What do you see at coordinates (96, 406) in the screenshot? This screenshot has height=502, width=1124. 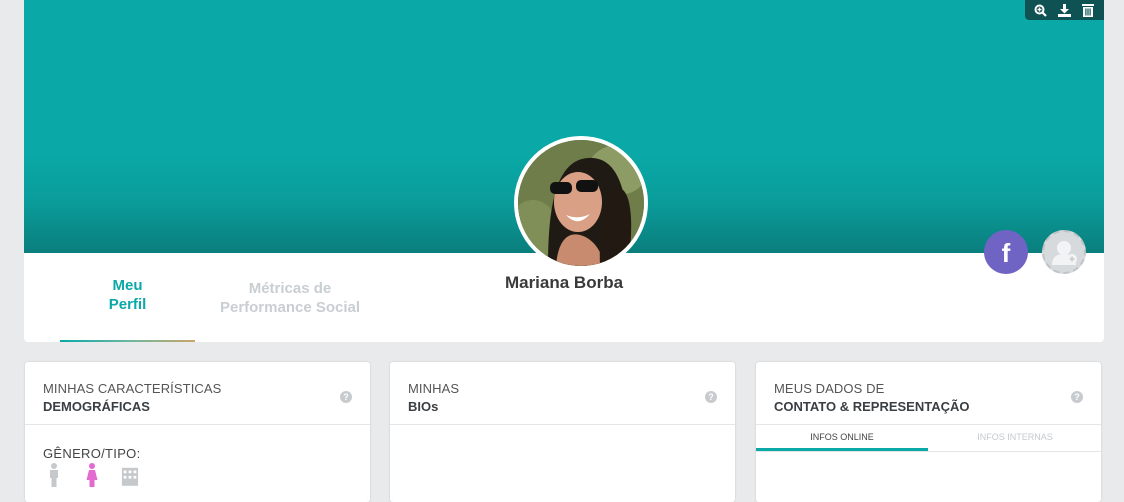 I see `panel-title-line2: DEMOGRÁFICAS` at bounding box center [96, 406].